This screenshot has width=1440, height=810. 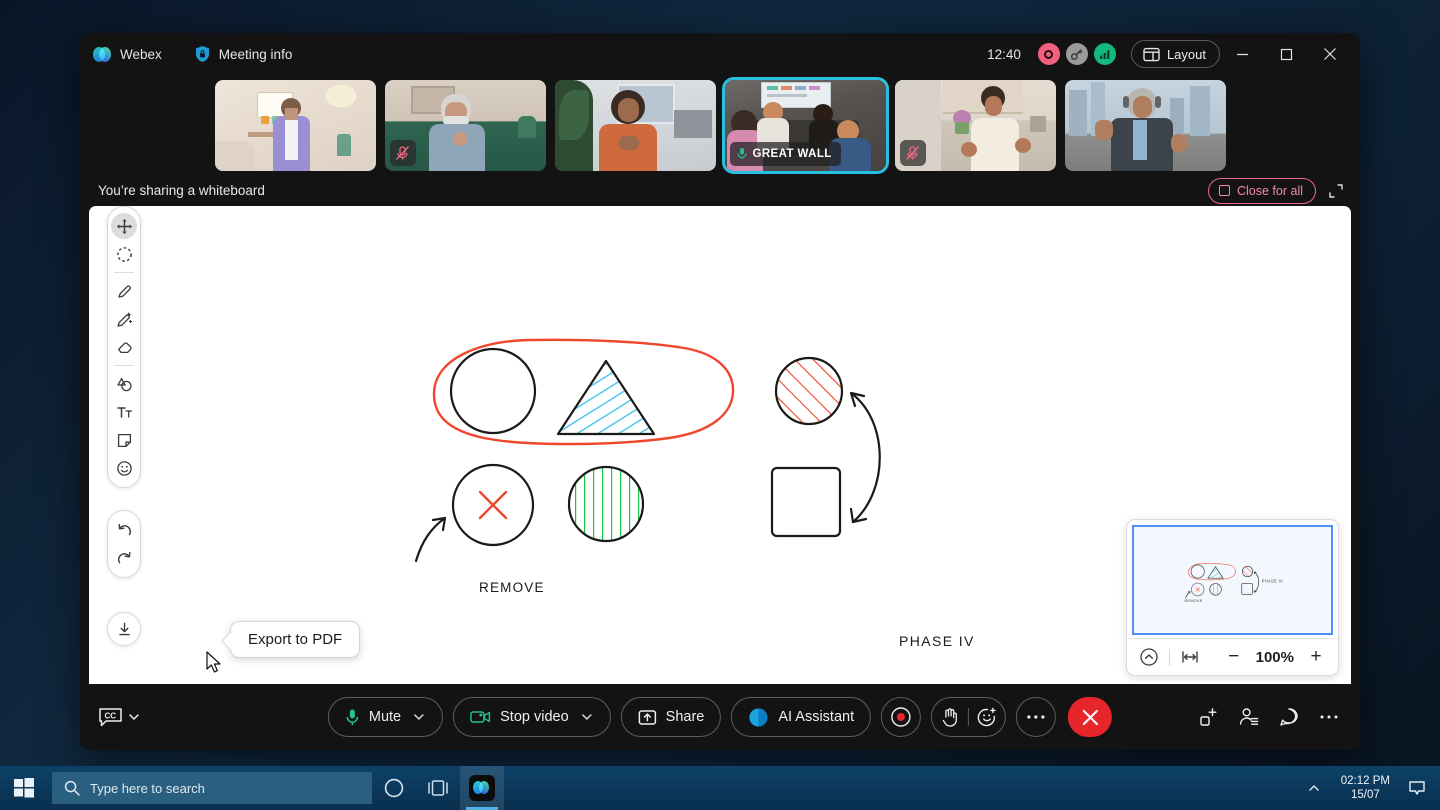 What do you see at coordinates (741, 153) in the screenshot?
I see `mic-active-icon` at bounding box center [741, 153].